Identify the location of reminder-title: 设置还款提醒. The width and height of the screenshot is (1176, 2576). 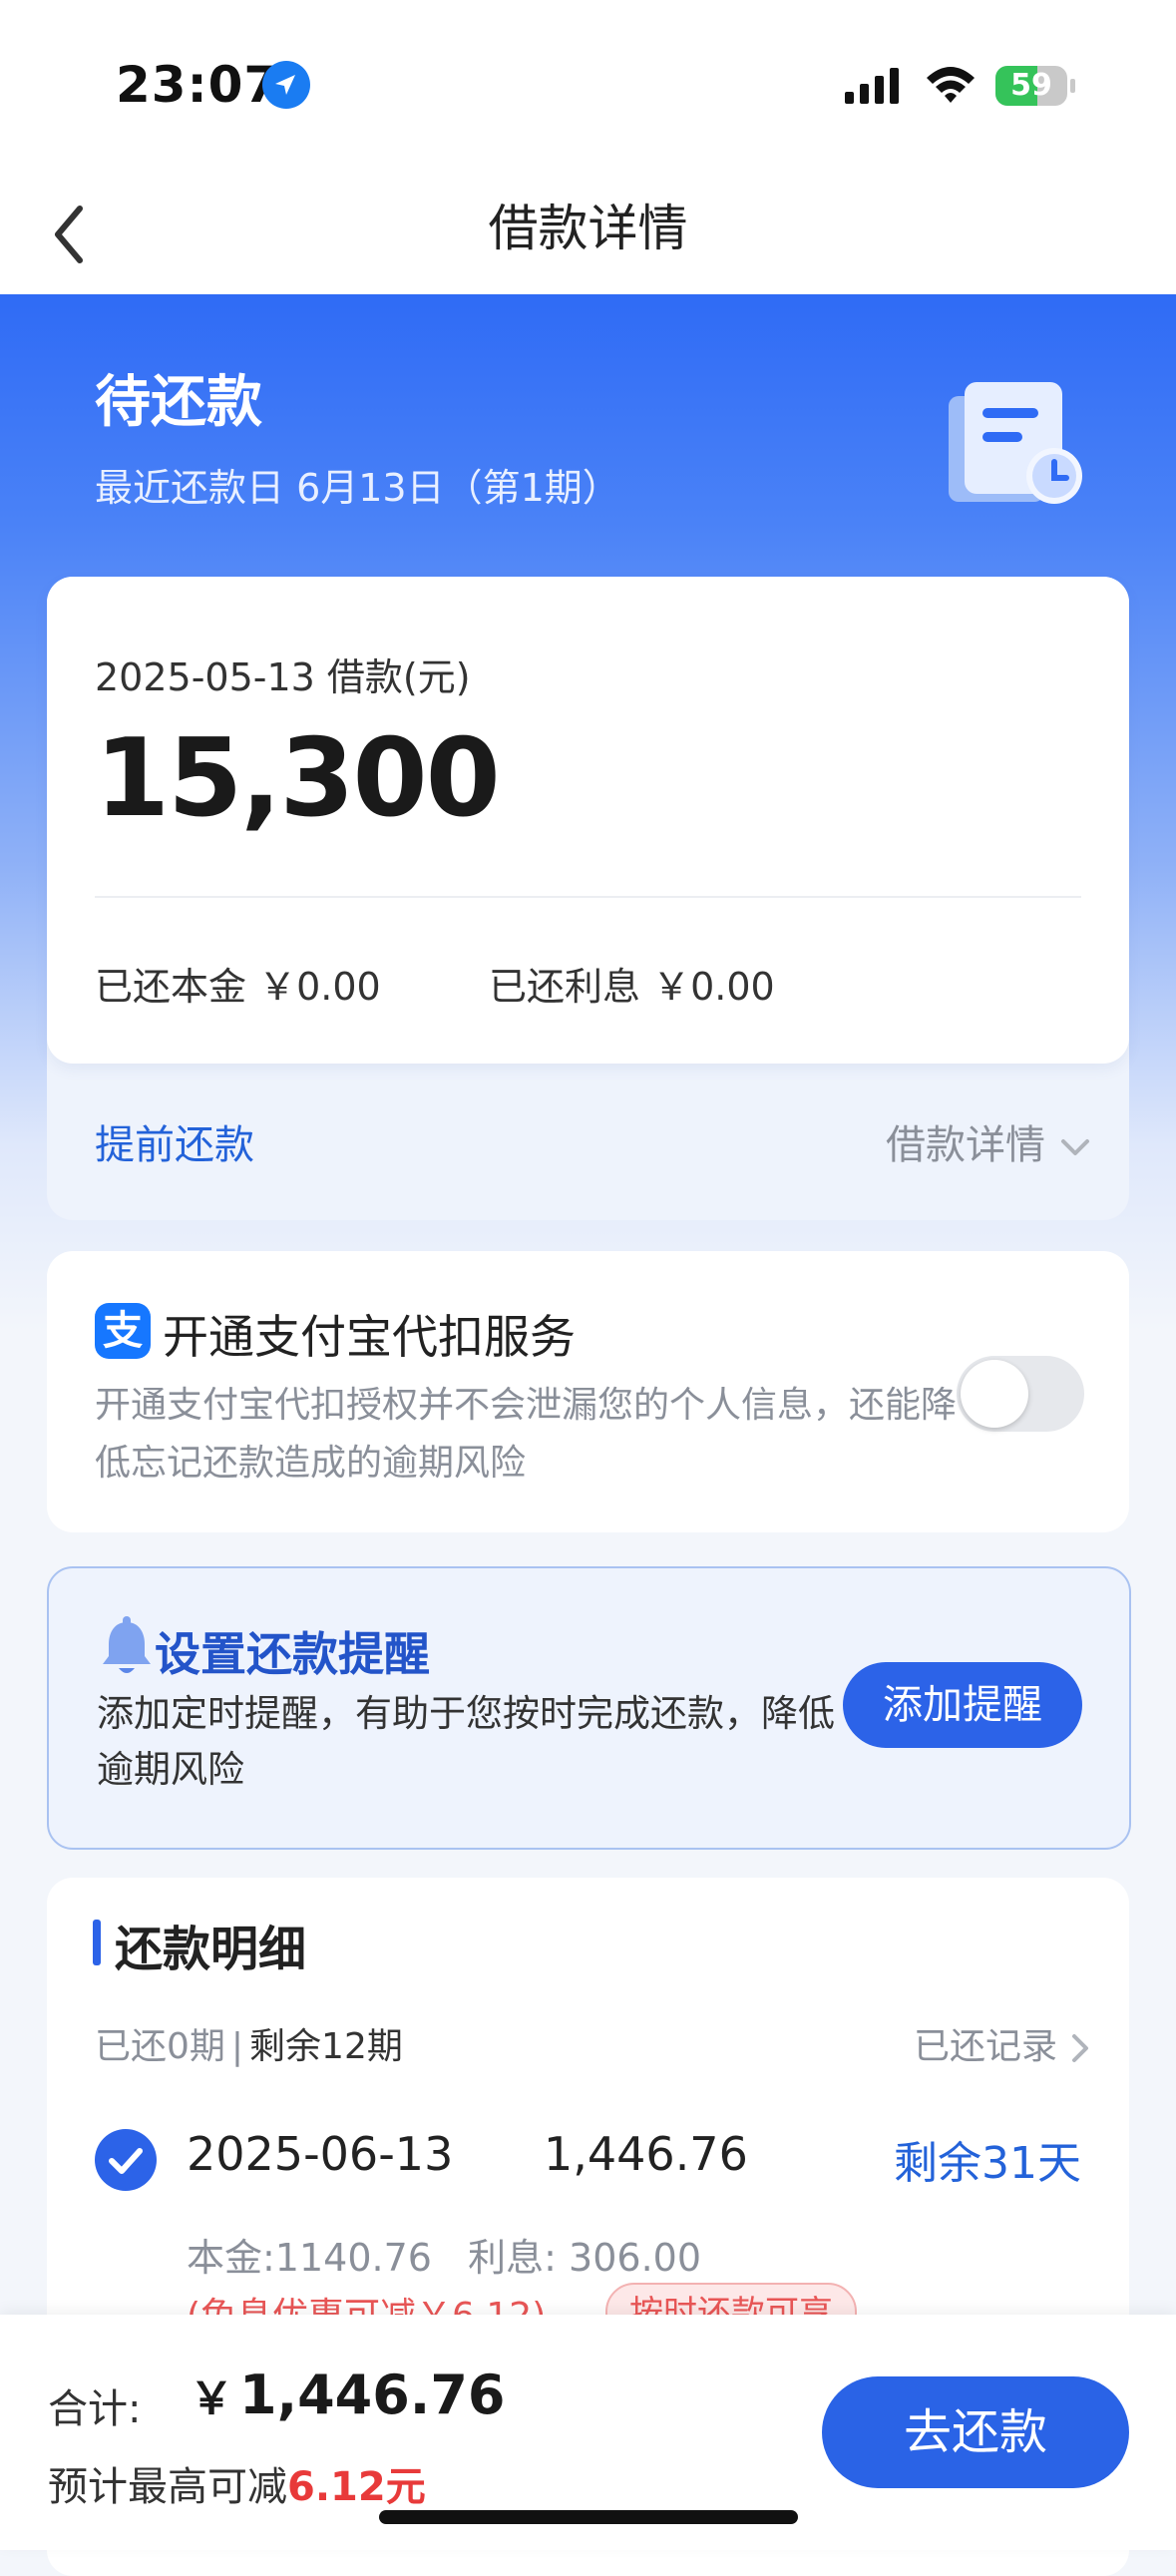
(292, 1654).